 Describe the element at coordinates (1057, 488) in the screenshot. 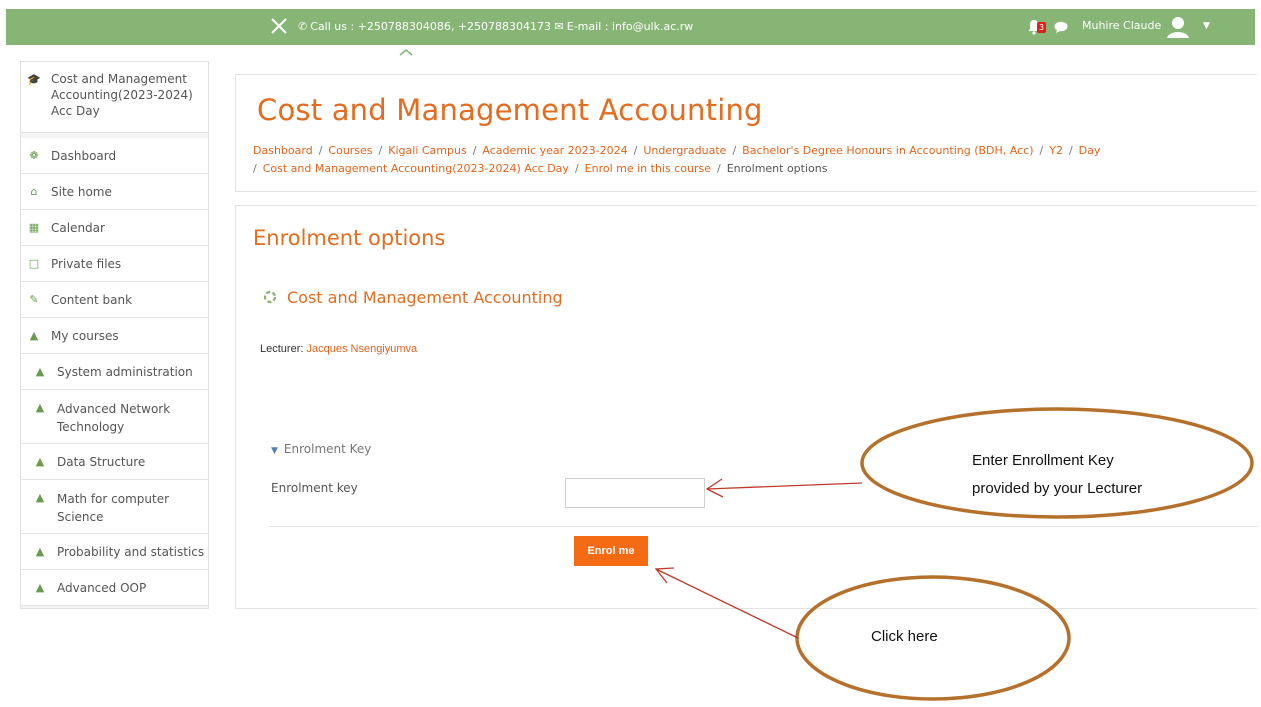

I see `callout-key-line2: provided by your Lecturer` at that location.